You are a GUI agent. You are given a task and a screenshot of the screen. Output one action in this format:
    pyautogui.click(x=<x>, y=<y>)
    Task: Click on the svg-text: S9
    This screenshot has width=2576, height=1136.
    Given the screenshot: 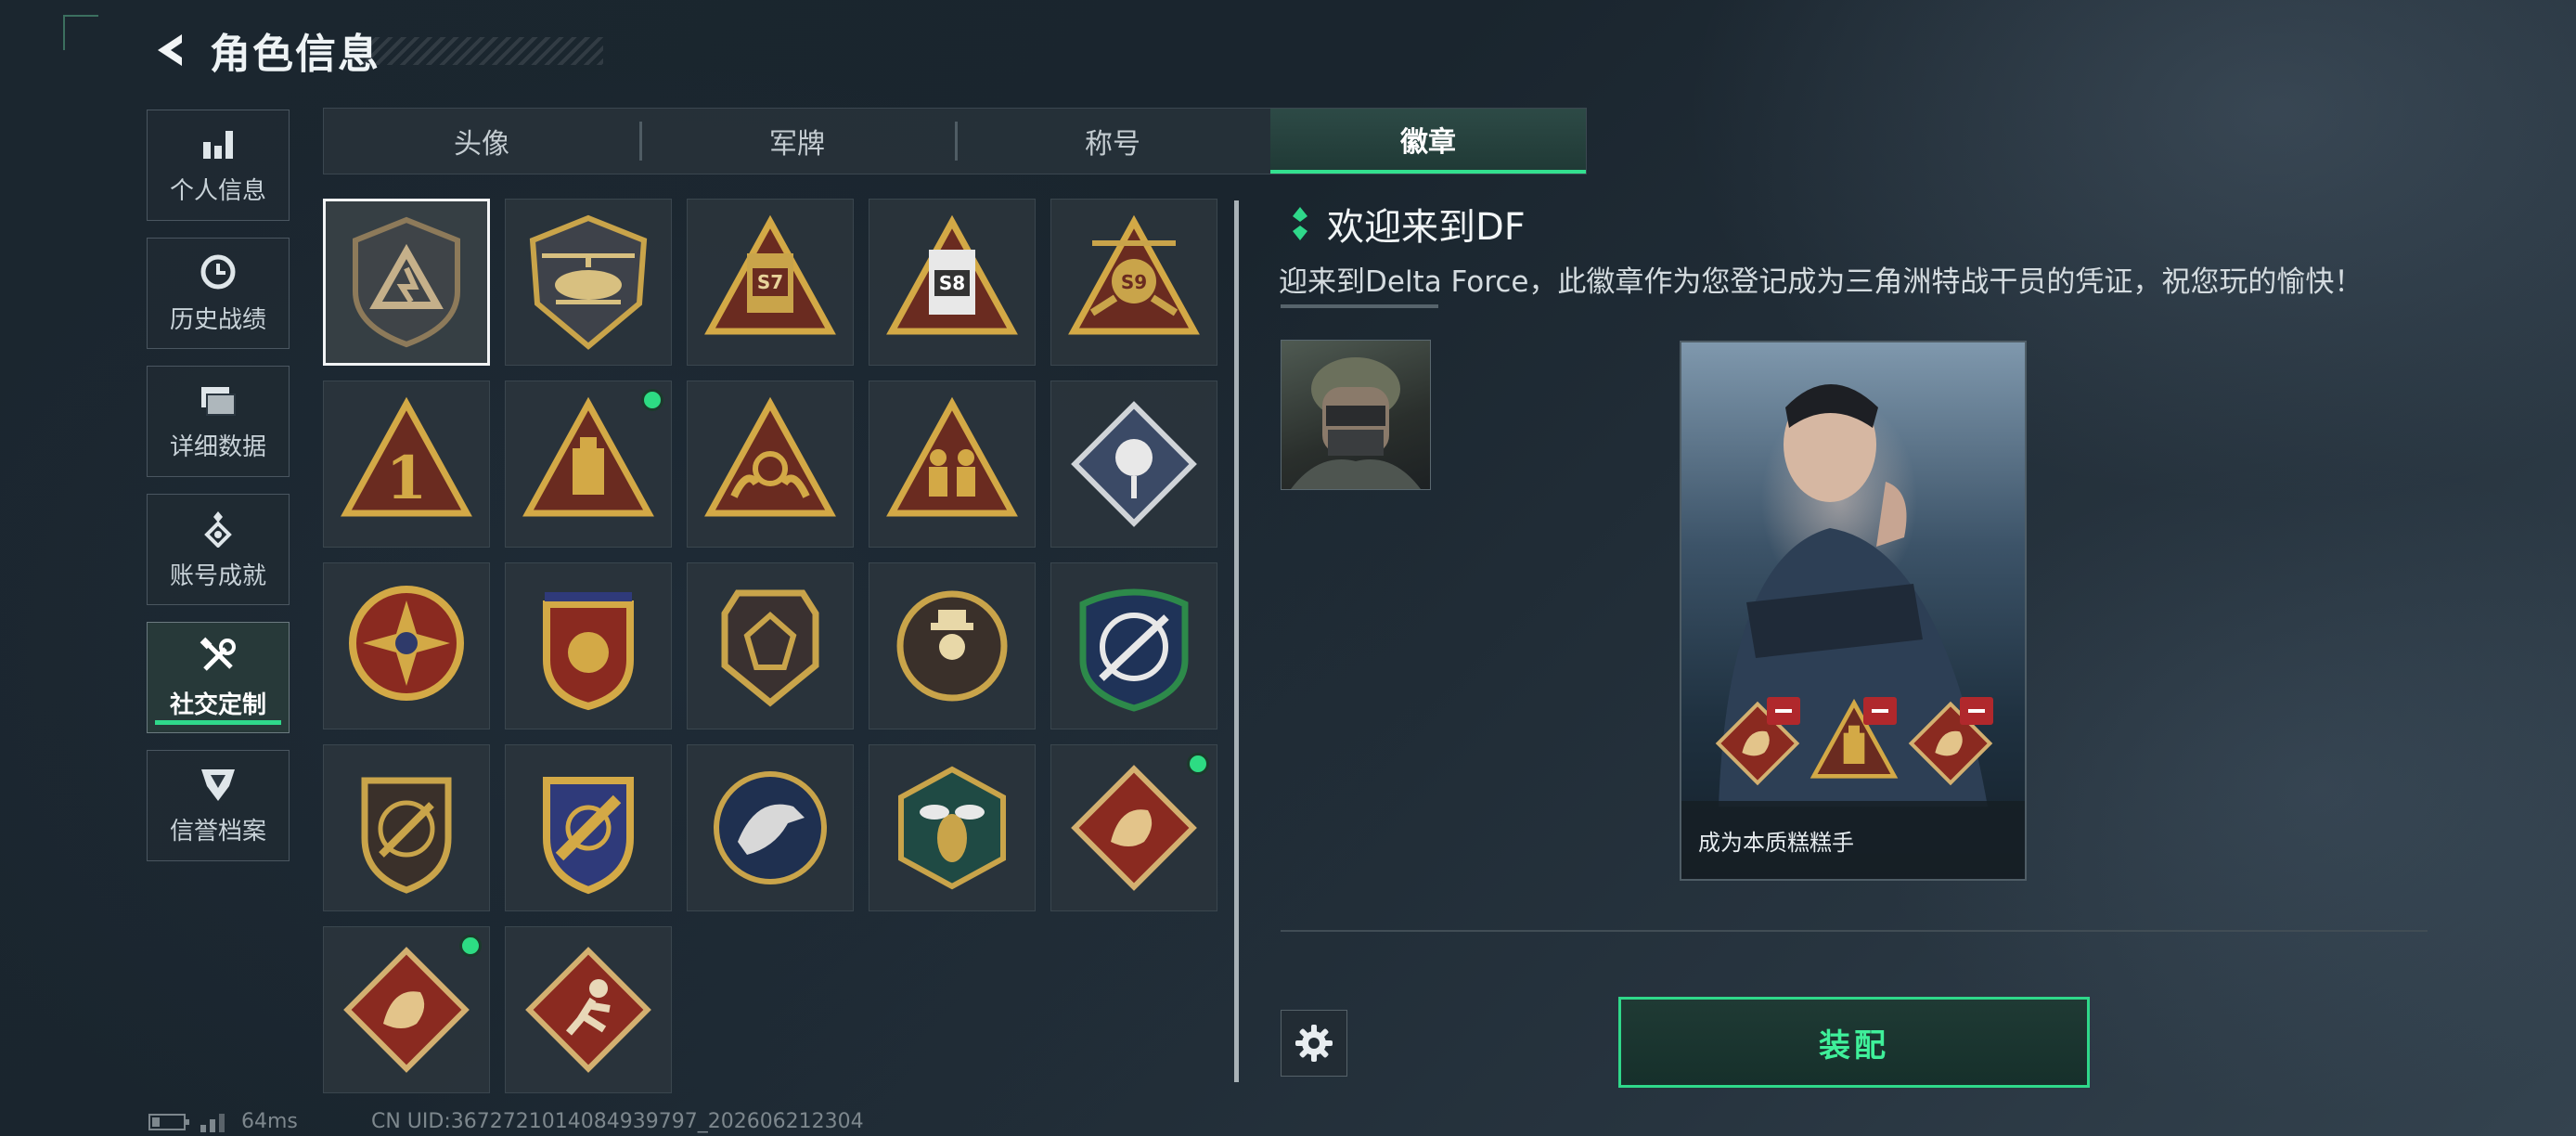 What is the action you would take?
    pyautogui.click(x=1134, y=282)
    